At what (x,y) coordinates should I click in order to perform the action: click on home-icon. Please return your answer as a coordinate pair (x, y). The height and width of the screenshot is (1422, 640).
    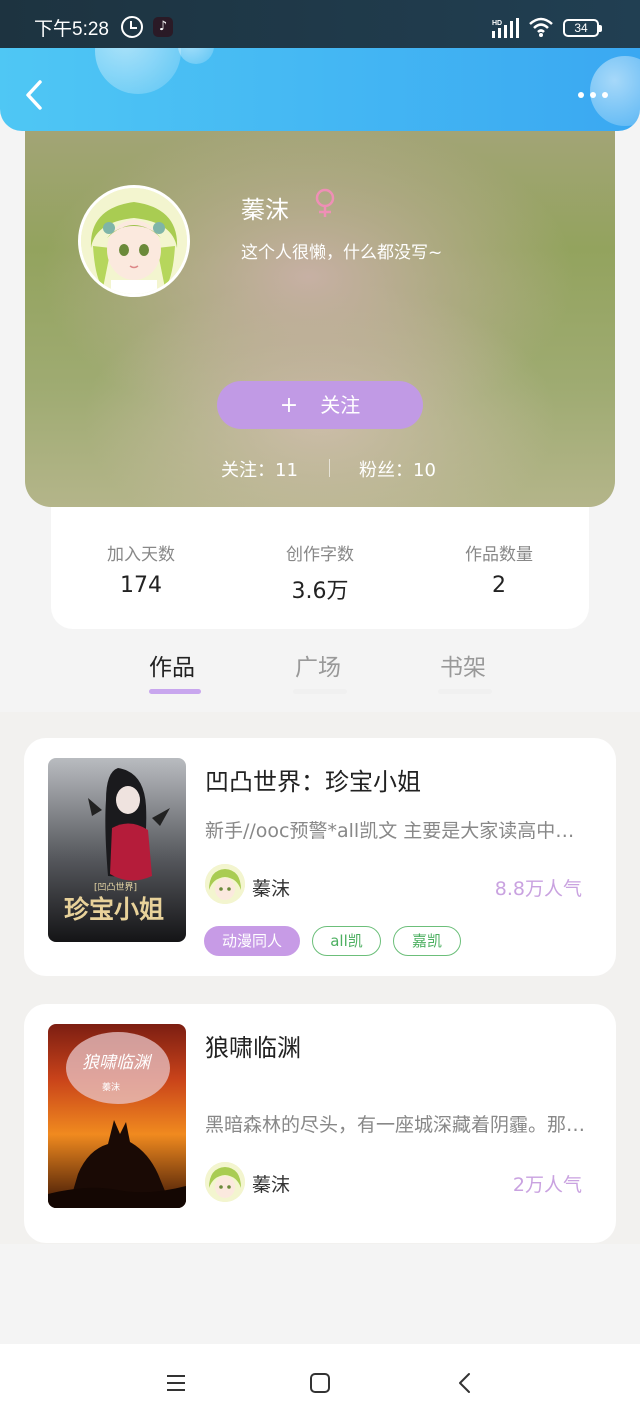
    Looking at the image, I should click on (320, 1383).